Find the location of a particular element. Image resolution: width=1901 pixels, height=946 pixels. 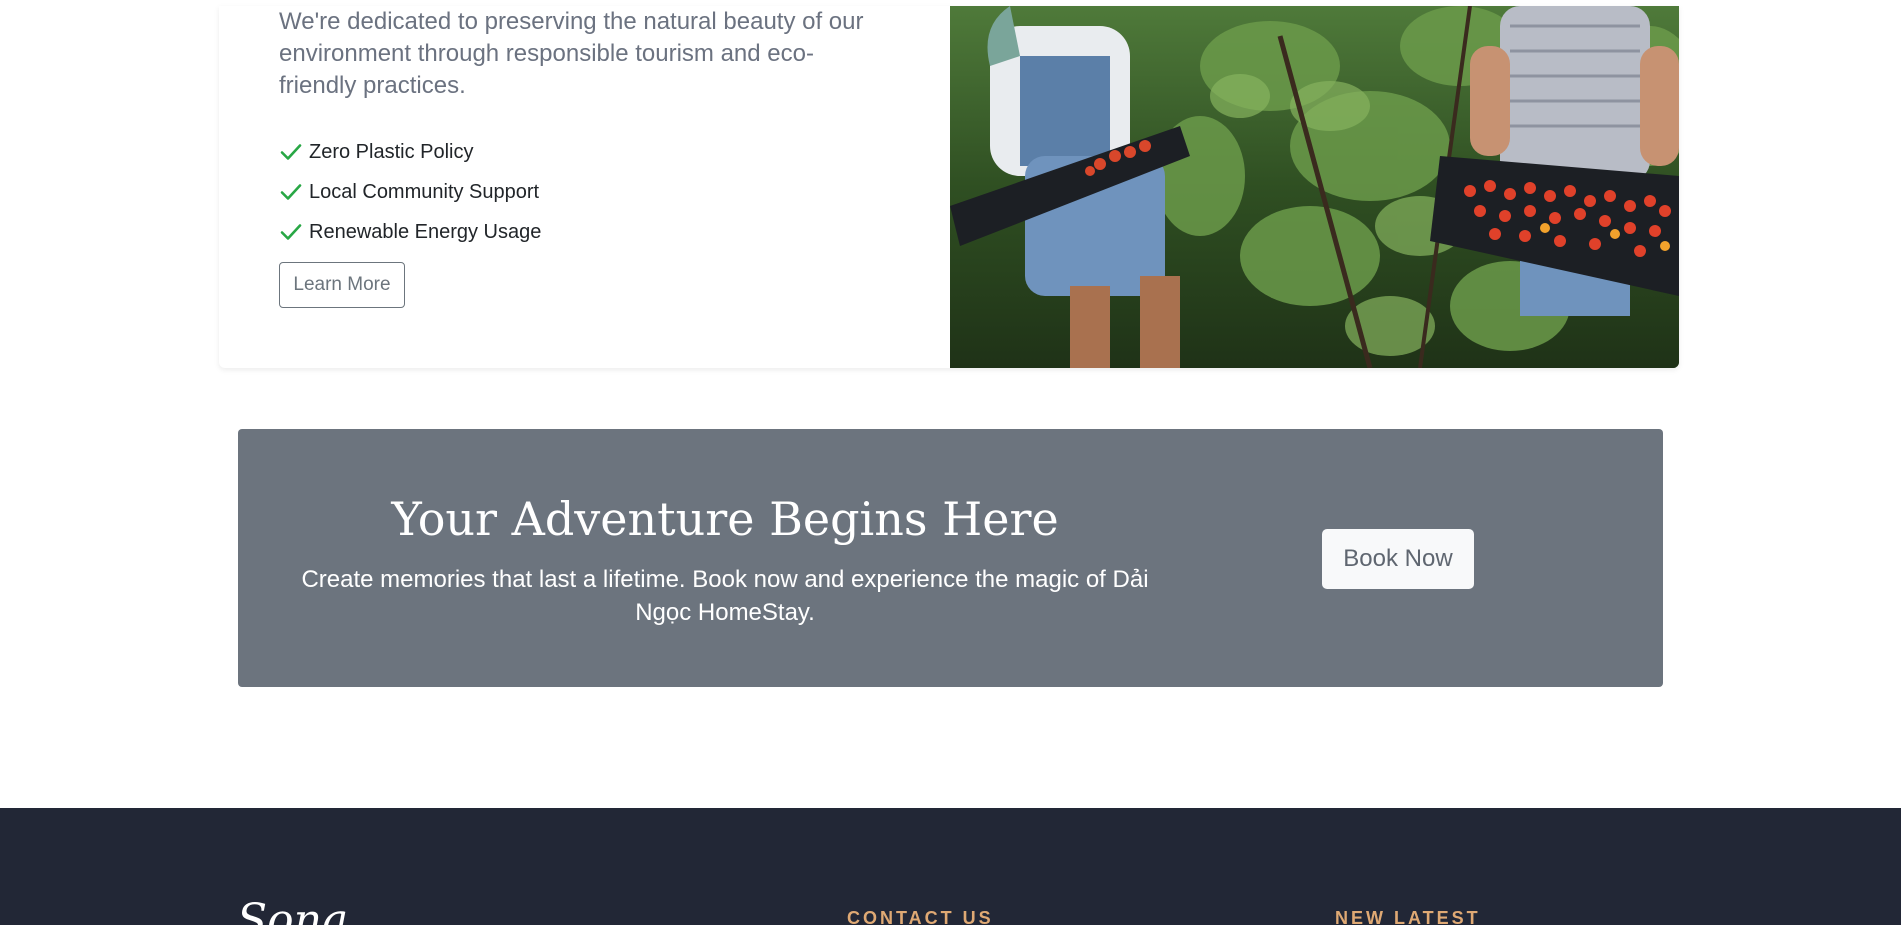

site-footer: Sona CONTACT US NEW LATEST is located at coordinates (950, 877).